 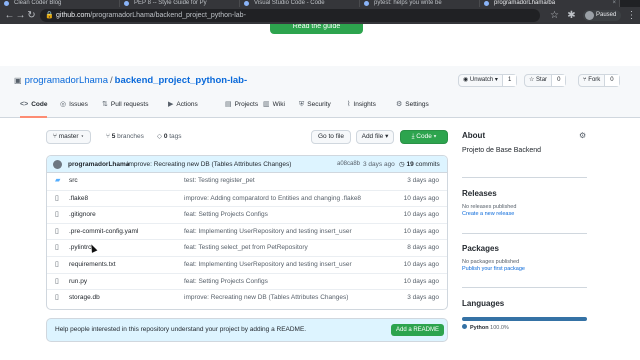 What do you see at coordinates (63, 104) in the screenshot?
I see `issue-icon: ◎` at bounding box center [63, 104].